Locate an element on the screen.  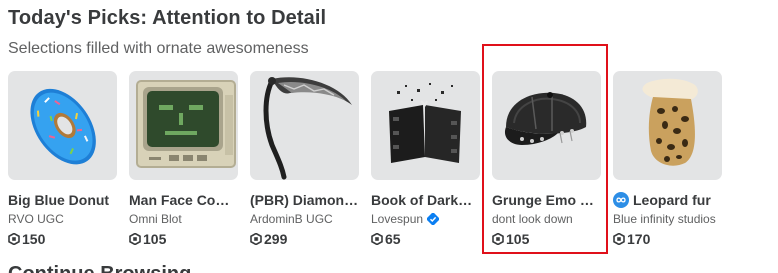
item-price: 170 is located at coordinates (667, 239).